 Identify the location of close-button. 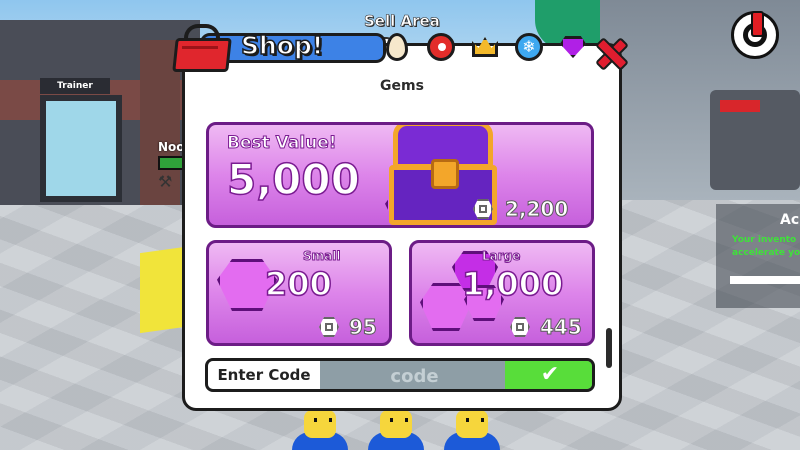
(610, 52).